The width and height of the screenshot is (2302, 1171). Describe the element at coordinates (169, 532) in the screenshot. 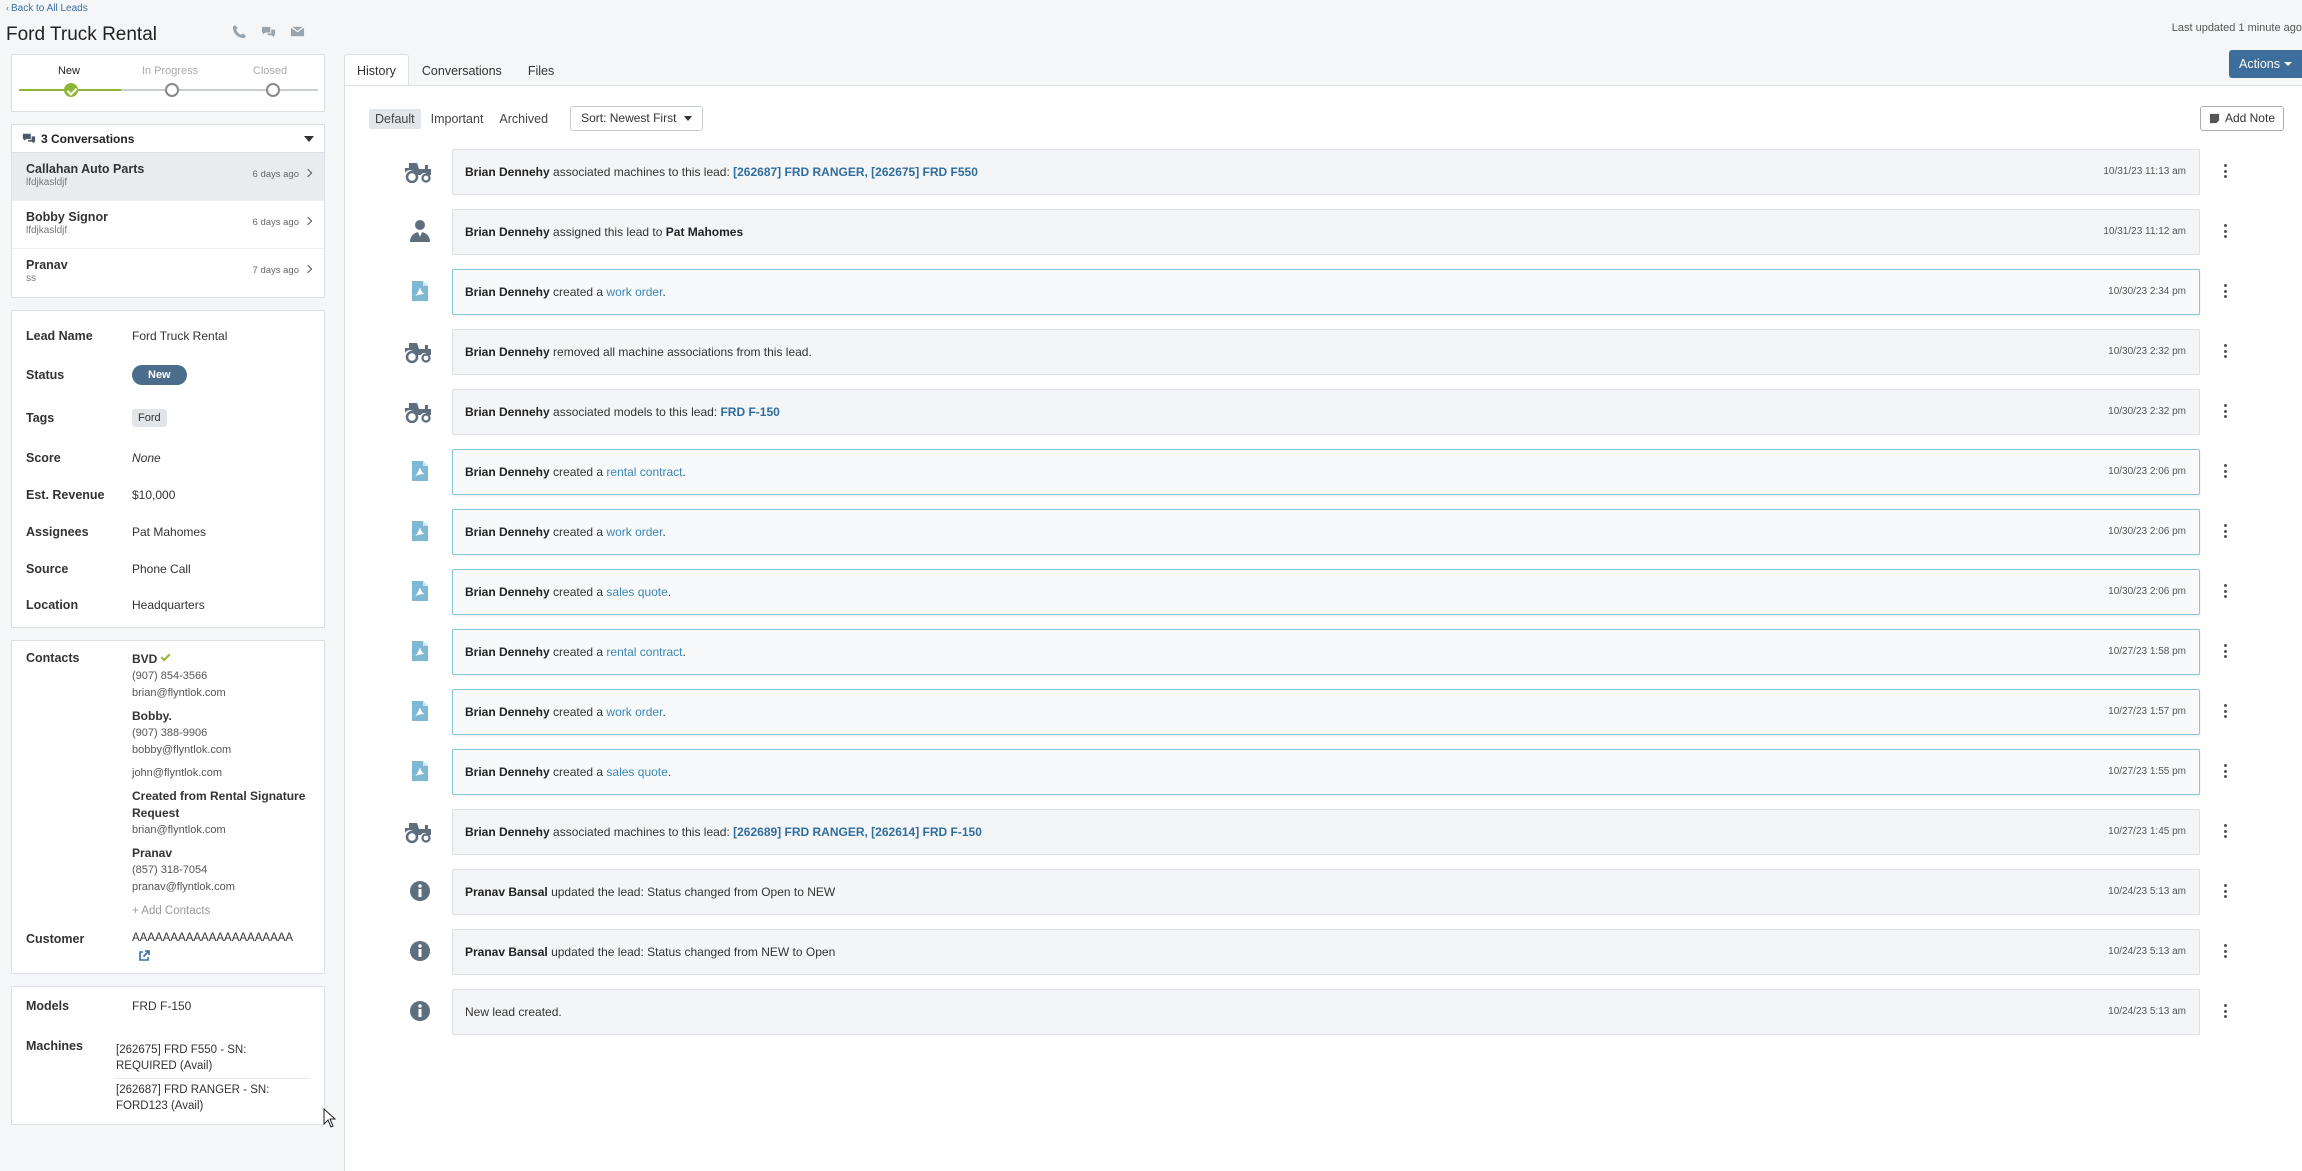

I see `assignees-value: Pat Mahomes` at that location.